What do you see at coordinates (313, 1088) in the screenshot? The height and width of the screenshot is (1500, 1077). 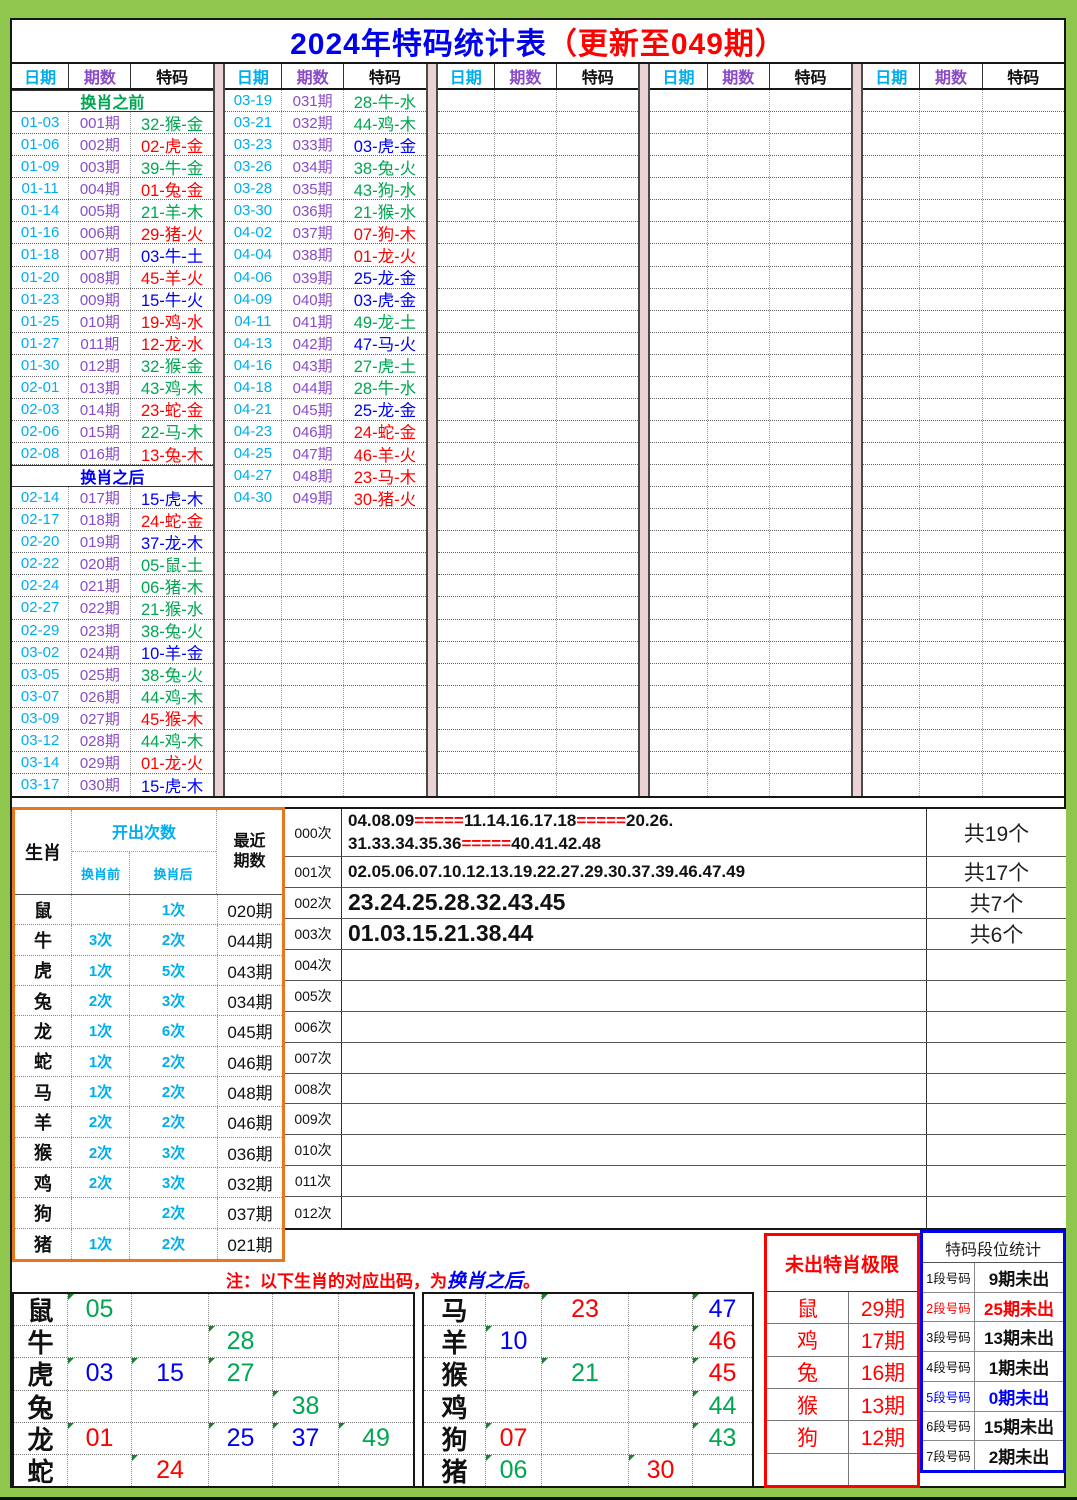 I see `frequency-label: 008次` at bounding box center [313, 1088].